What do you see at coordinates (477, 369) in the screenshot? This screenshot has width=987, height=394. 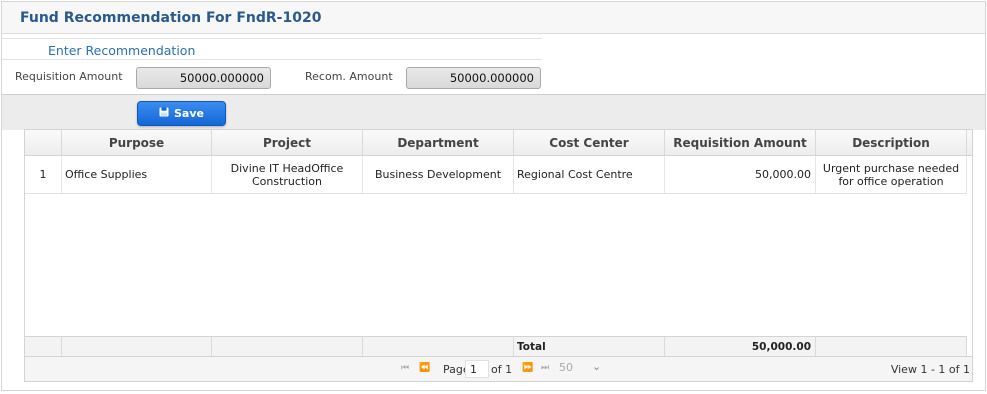 I see `page-input: 1` at bounding box center [477, 369].